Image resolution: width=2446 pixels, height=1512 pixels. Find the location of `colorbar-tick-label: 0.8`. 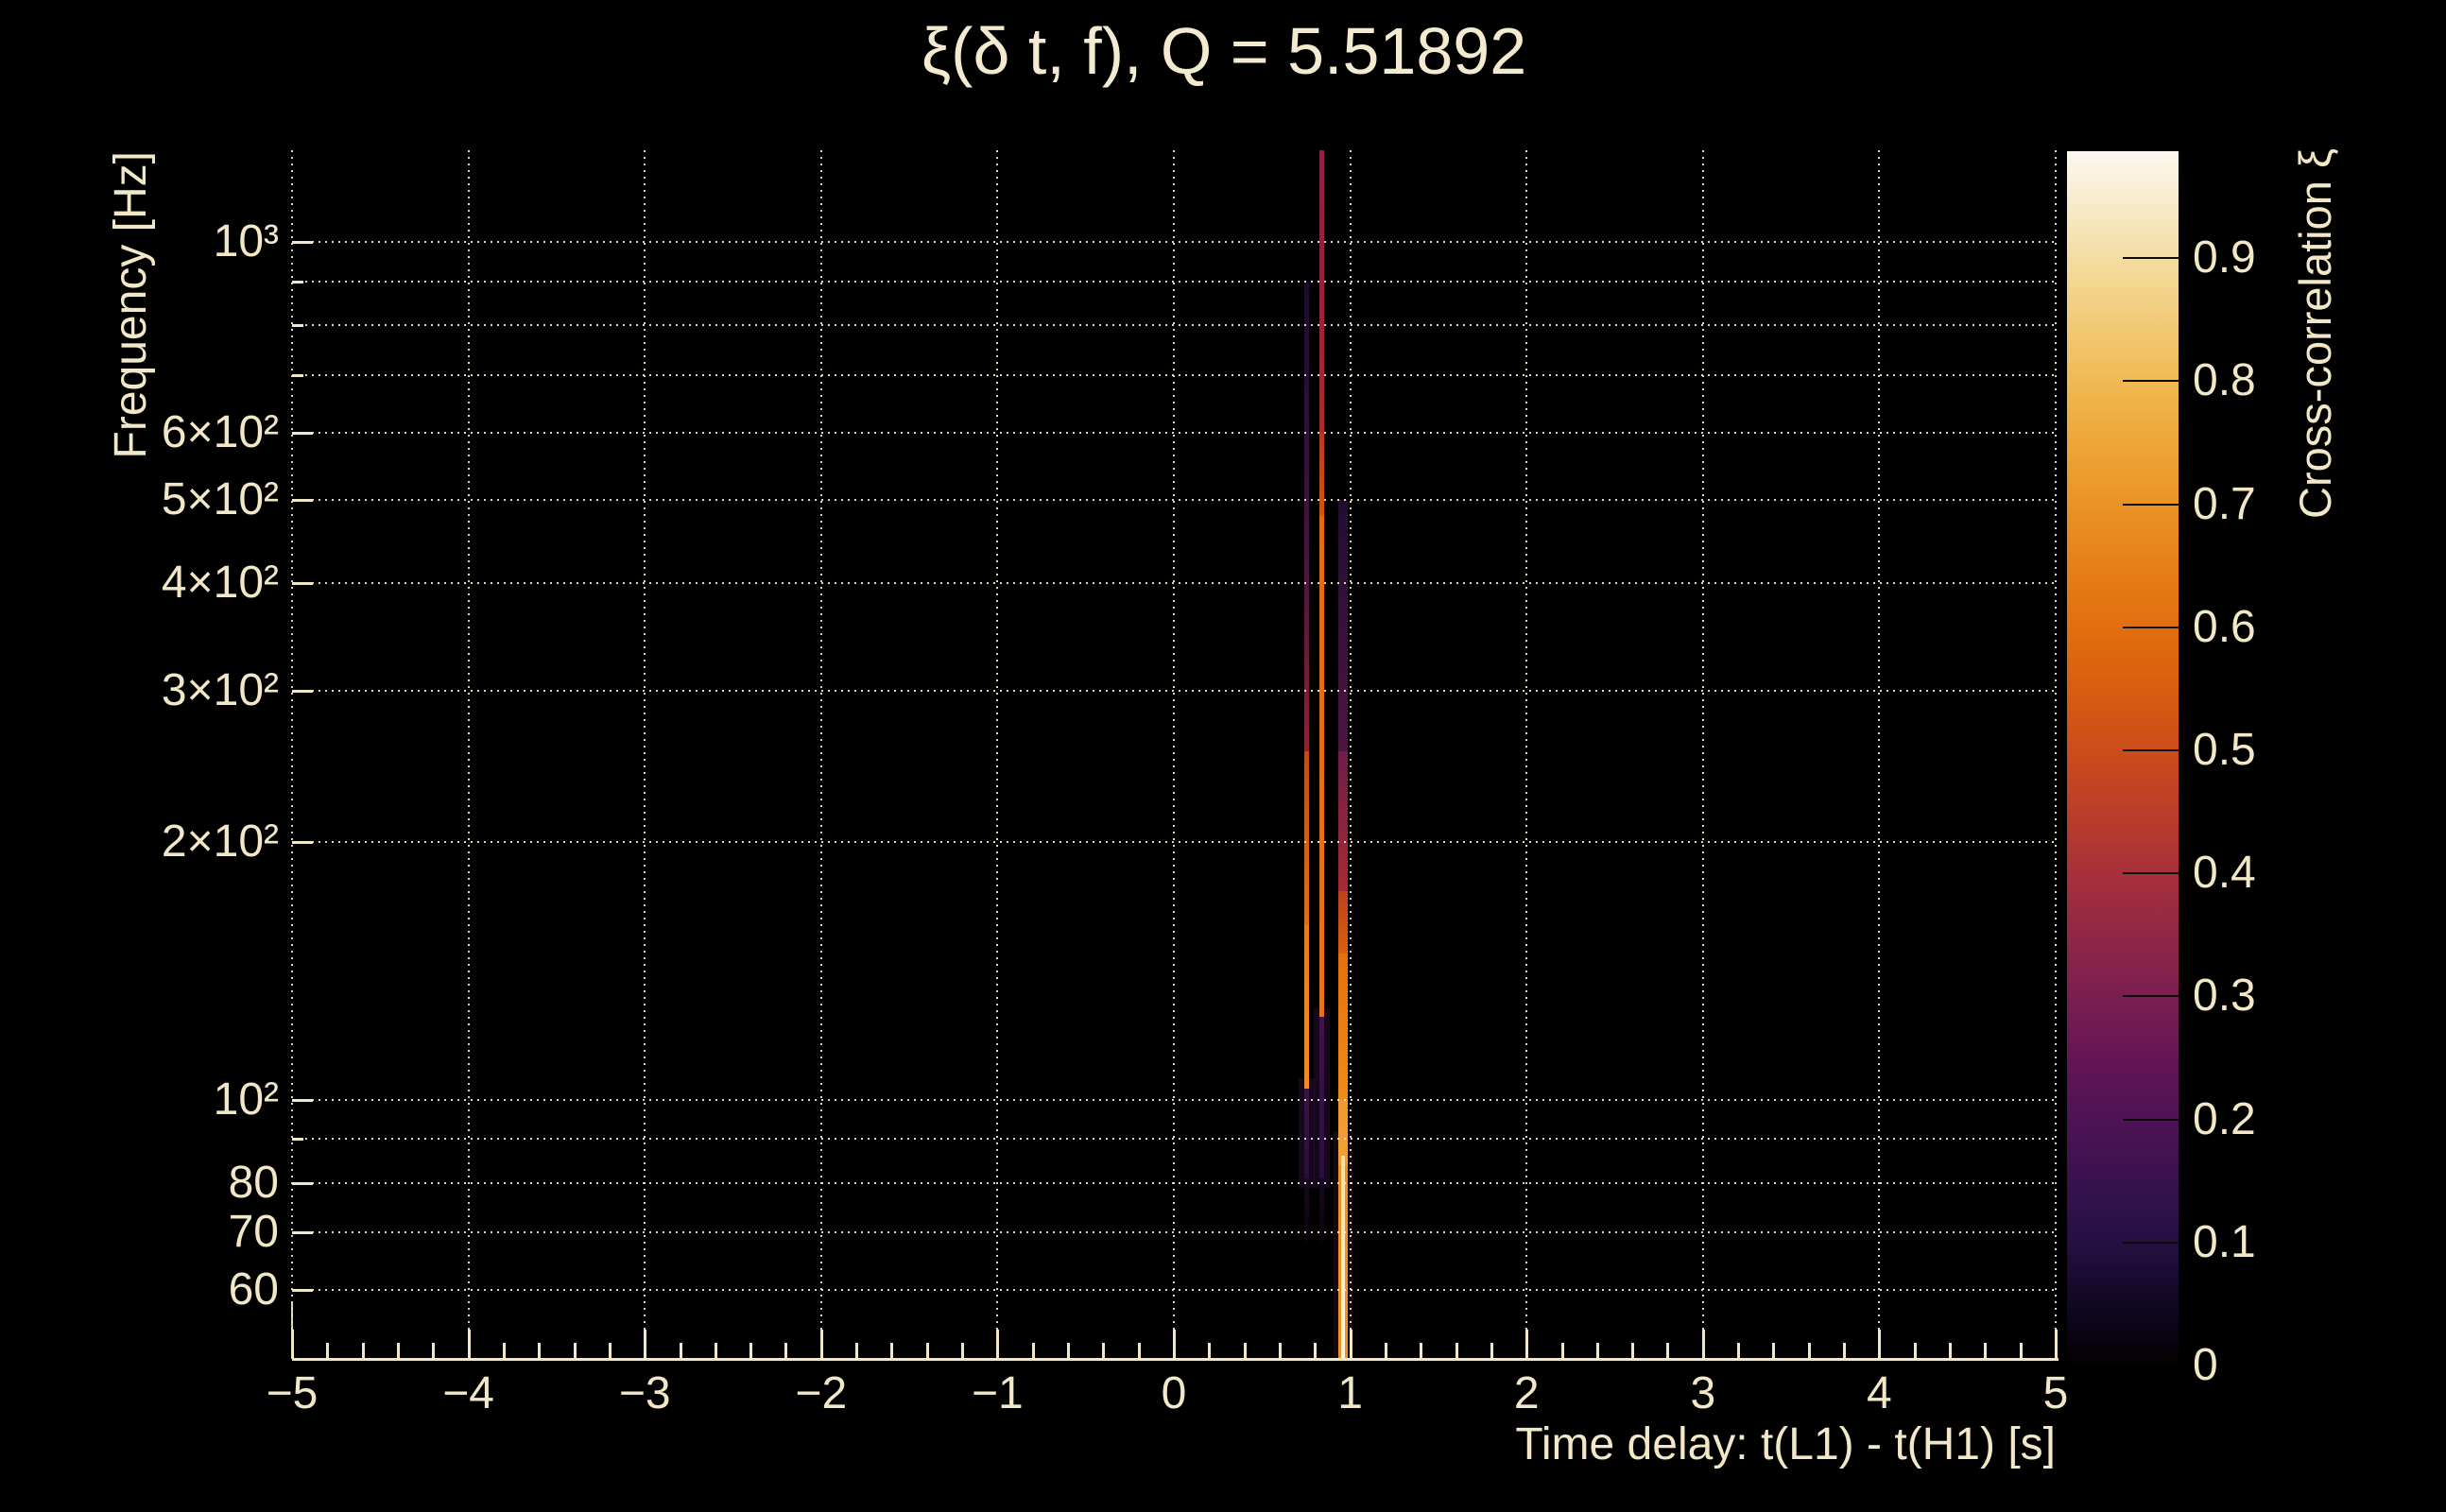

colorbar-tick-label: 0.8 is located at coordinates (2224, 380).